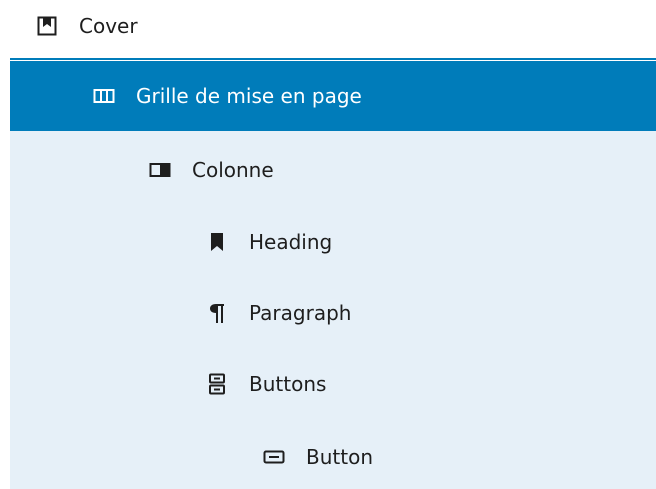 This screenshot has width=656, height=489. Describe the element at coordinates (104, 96) in the screenshot. I see `columns-icon` at that location.